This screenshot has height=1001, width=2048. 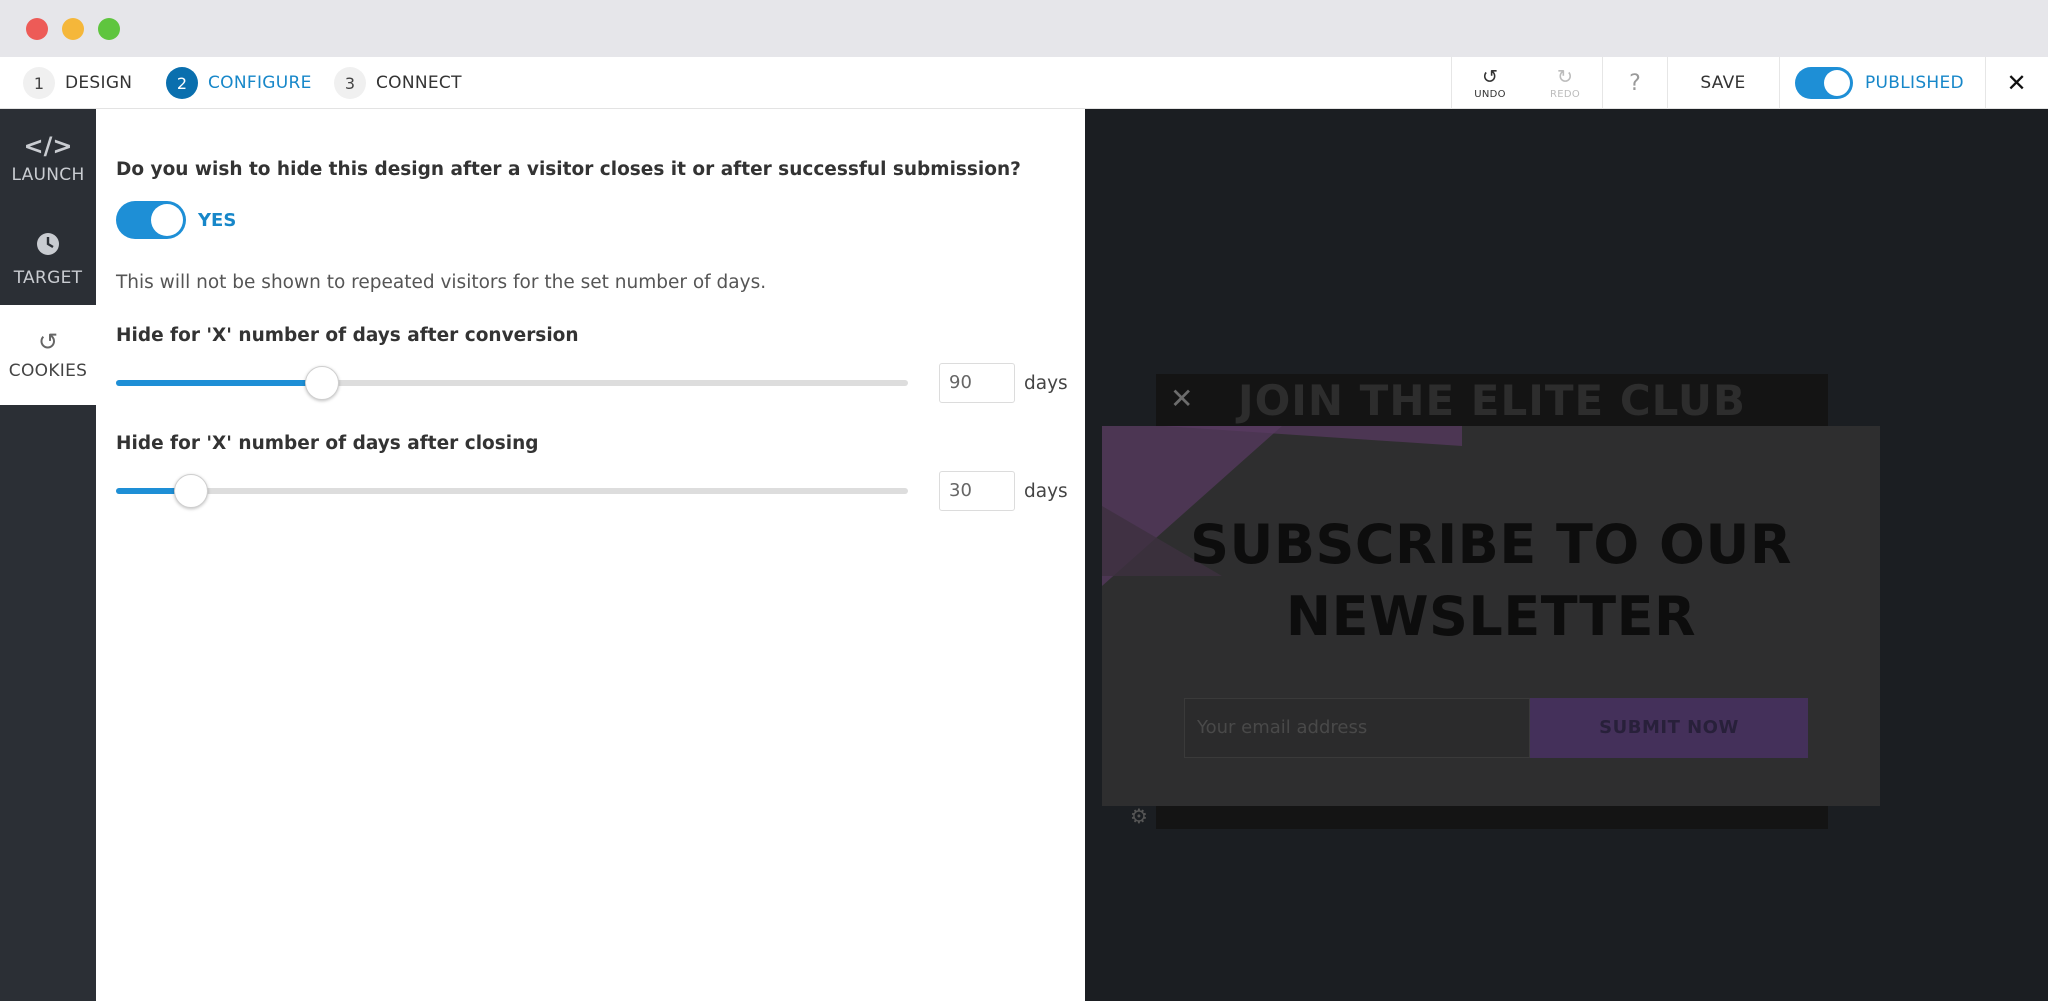 What do you see at coordinates (48, 175) in the screenshot?
I see `sidebar-item-label: LAUNCH` at bounding box center [48, 175].